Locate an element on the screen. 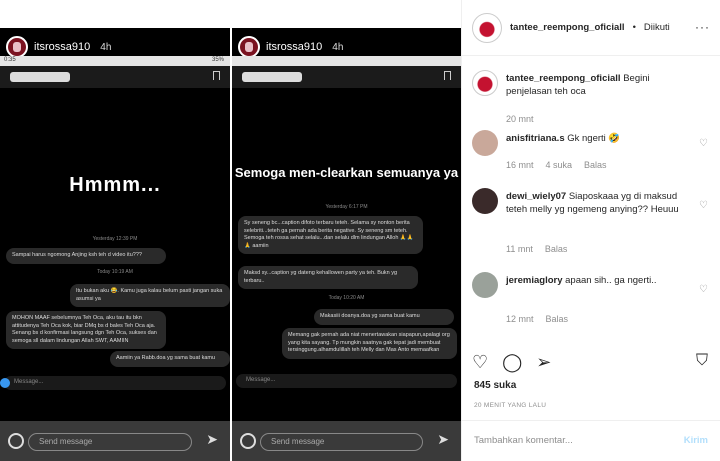  comment-meta: 16 mnt 4 suka Balas is located at coordinates (556, 165).